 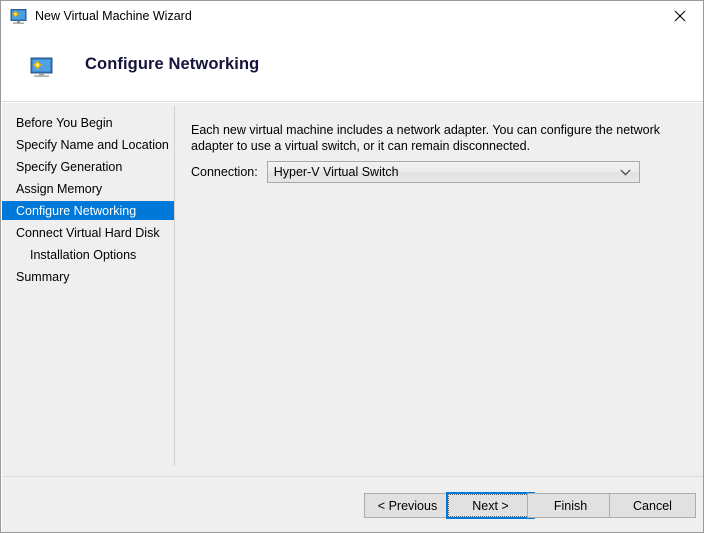 I want to click on sidebar-item-before-you-begin: Before You Begin, so click(x=88, y=122).